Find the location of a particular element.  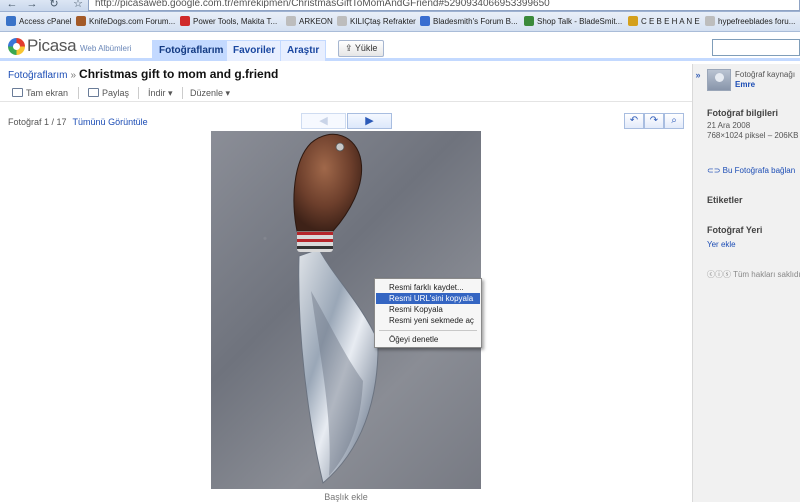

photo-counter: Fotoğraf 1 / 17 Tümünü Görüntüle is located at coordinates (78, 122).